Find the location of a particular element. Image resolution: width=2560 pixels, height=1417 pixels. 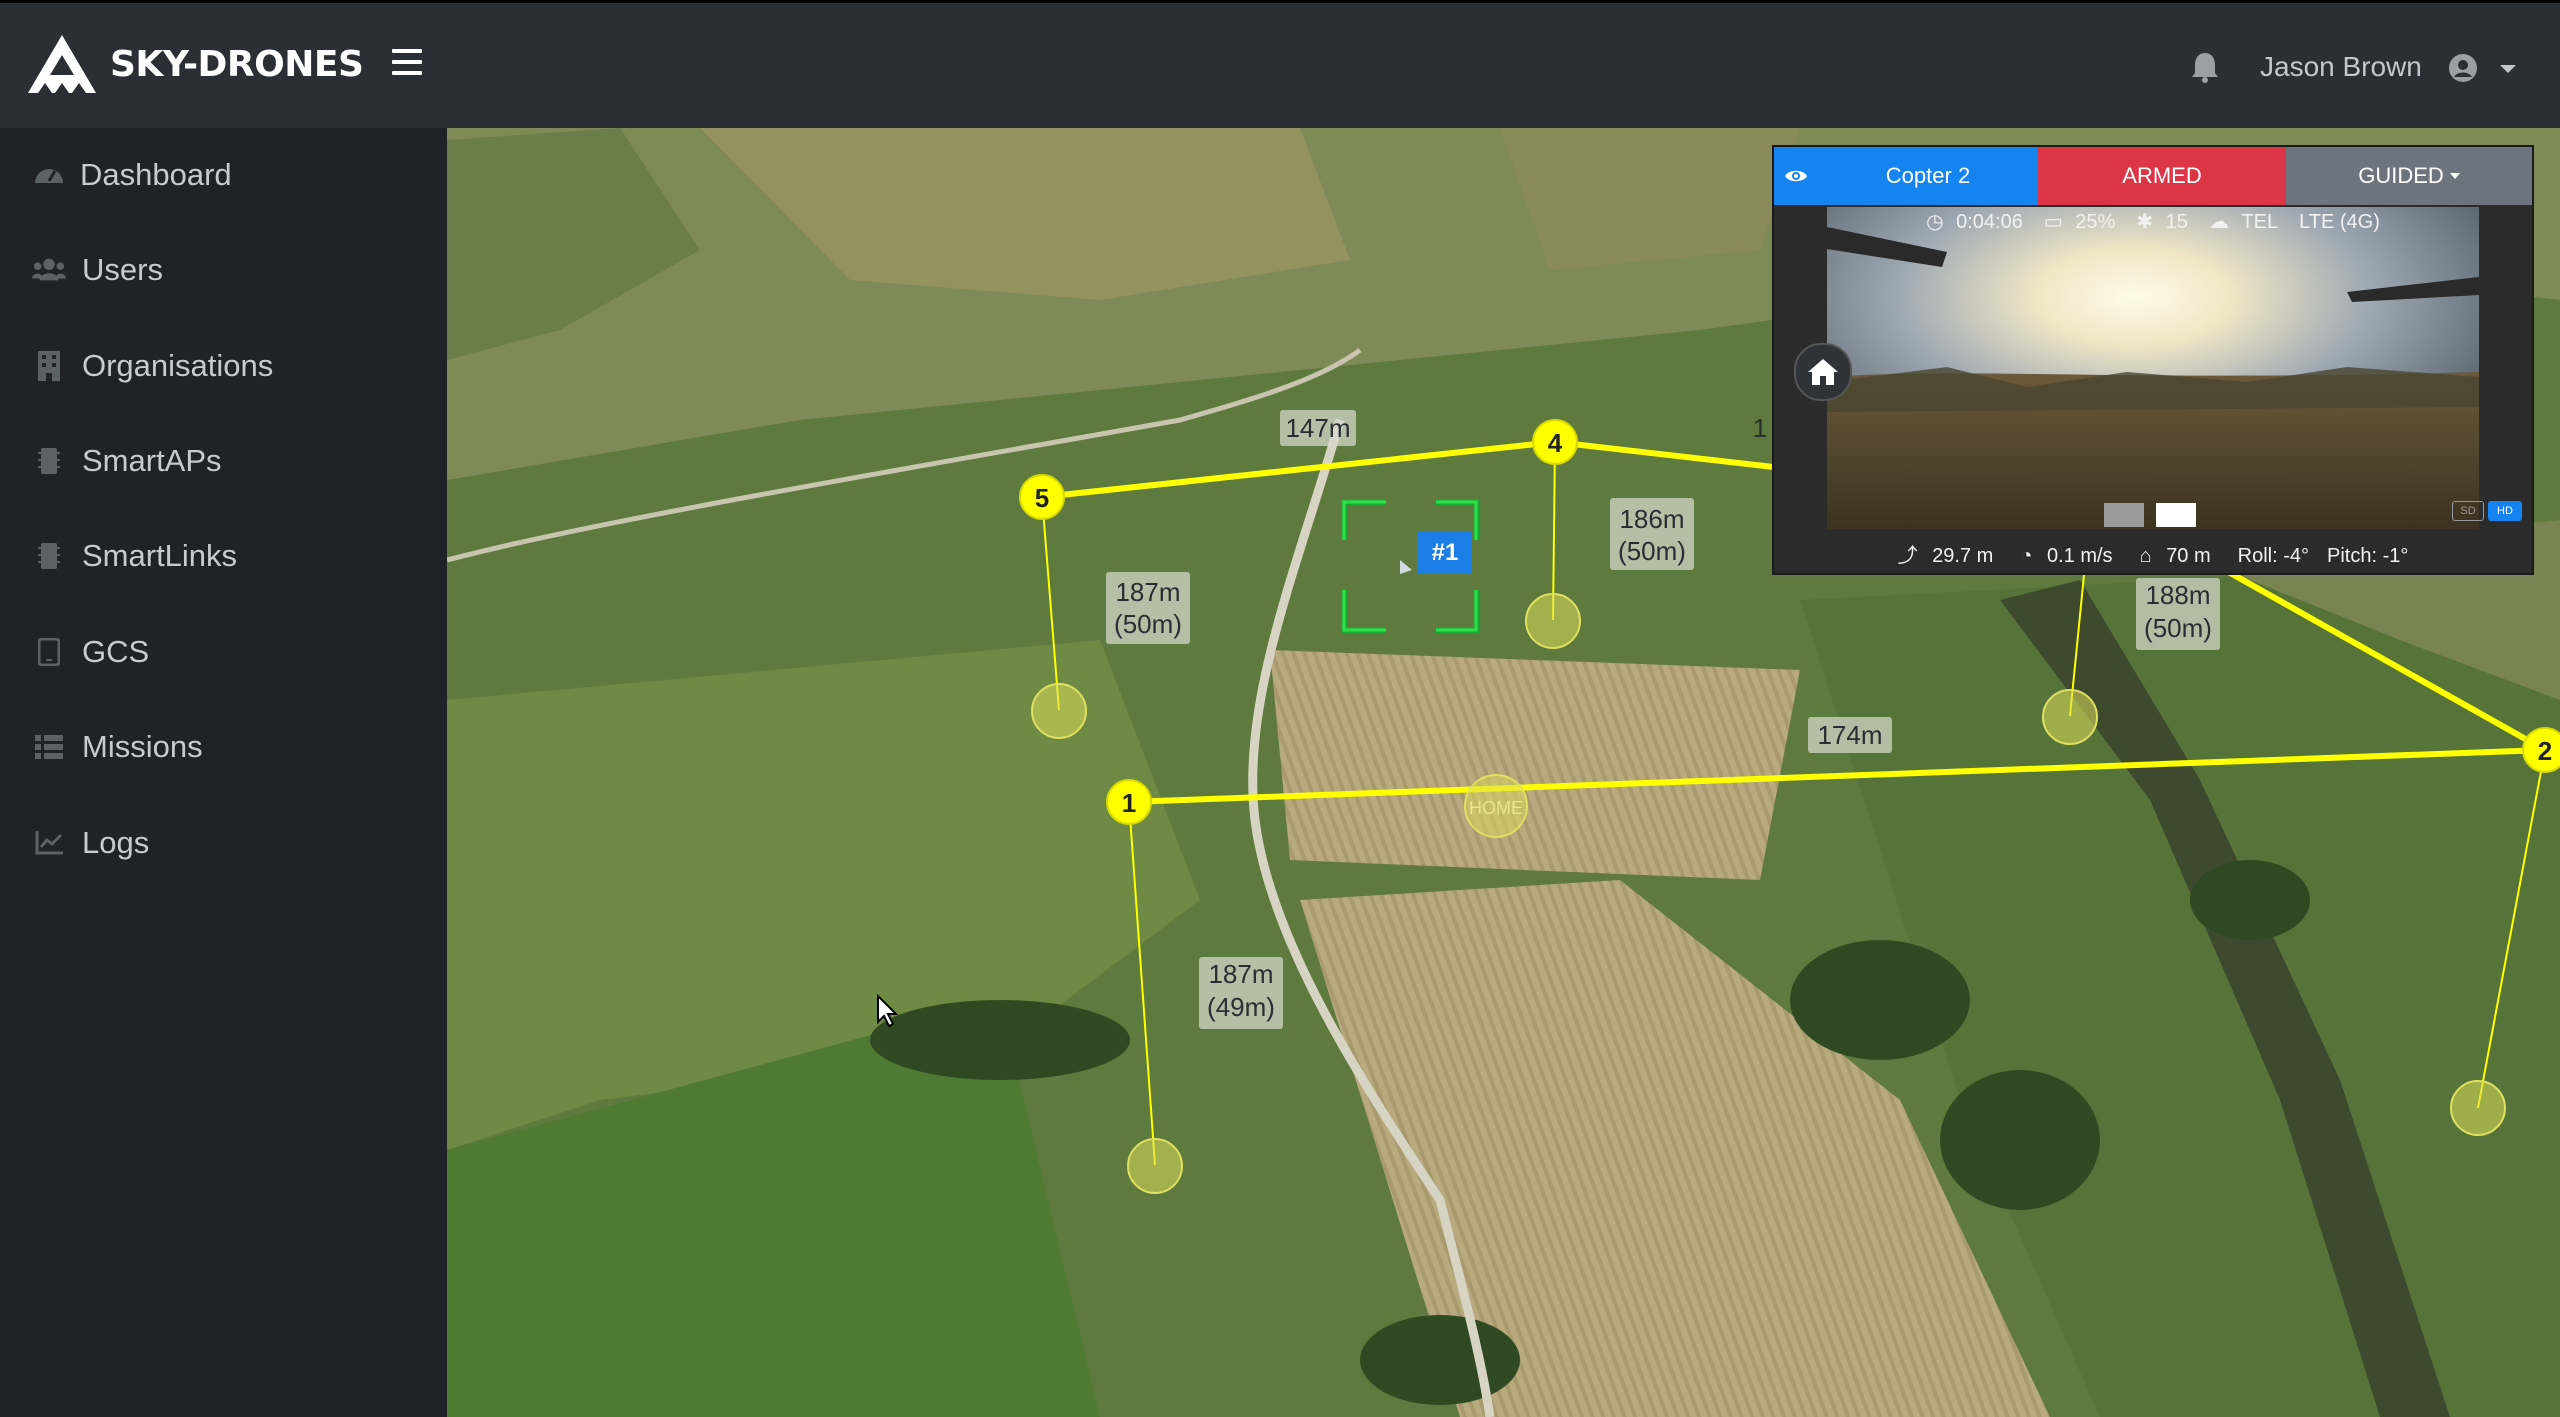

sidebar-item-label: Missions is located at coordinates (142, 746).